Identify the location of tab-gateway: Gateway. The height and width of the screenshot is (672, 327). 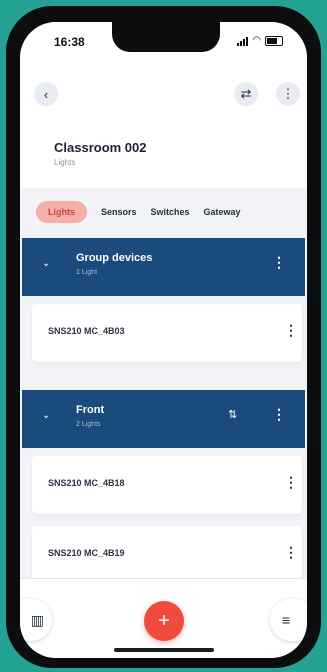
(222, 212).